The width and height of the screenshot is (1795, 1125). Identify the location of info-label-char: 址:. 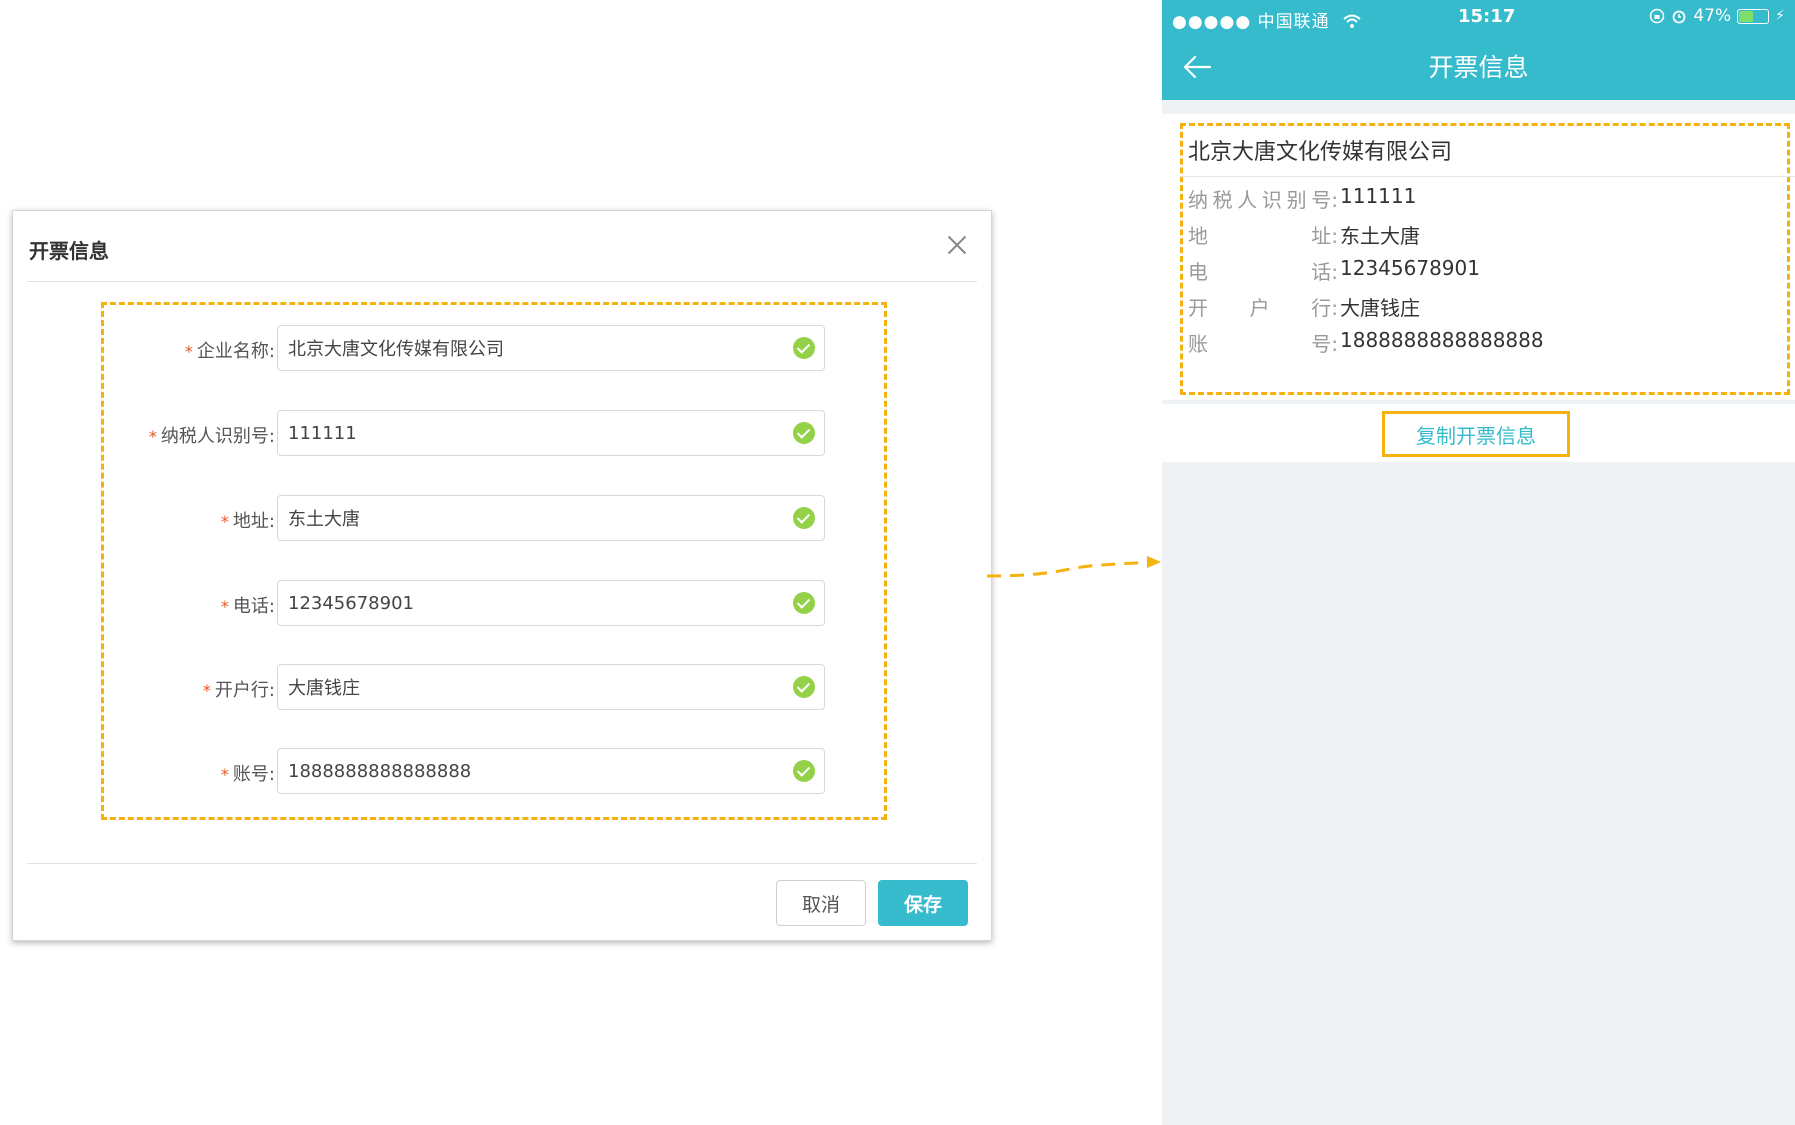
(1324, 236).